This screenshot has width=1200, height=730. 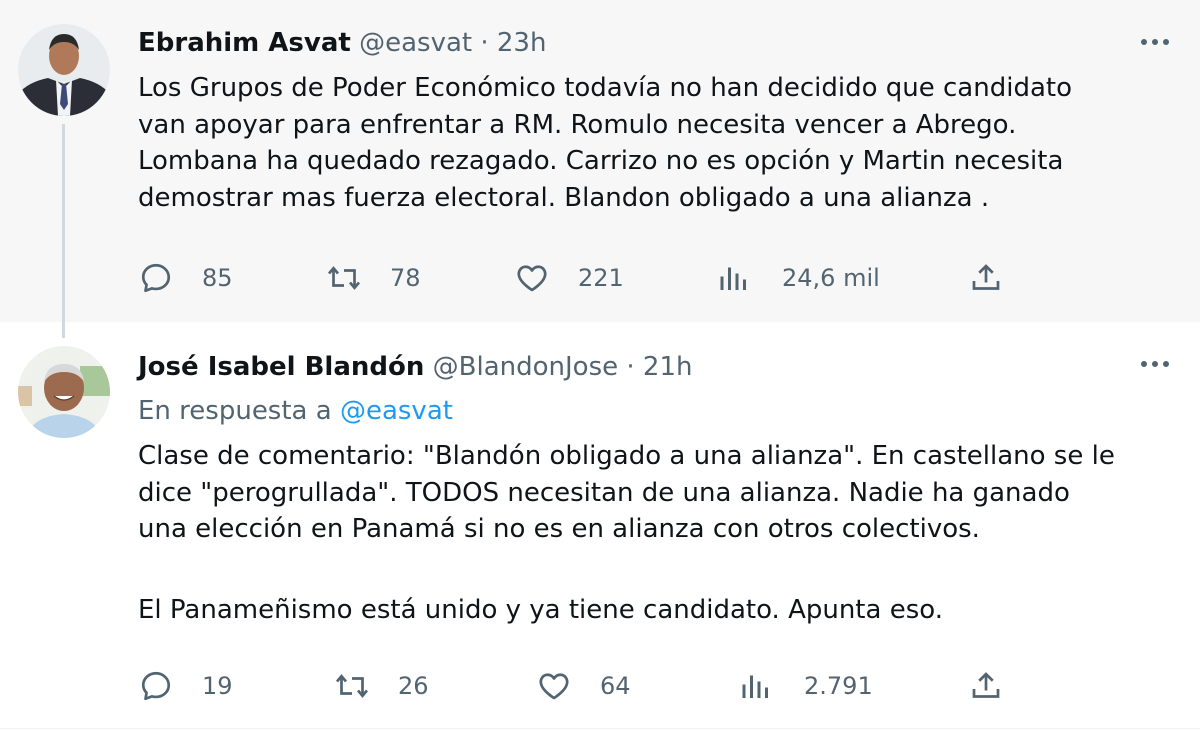 What do you see at coordinates (413, 686) in the screenshot?
I see `retweet-count: 26` at bounding box center [413, 686].